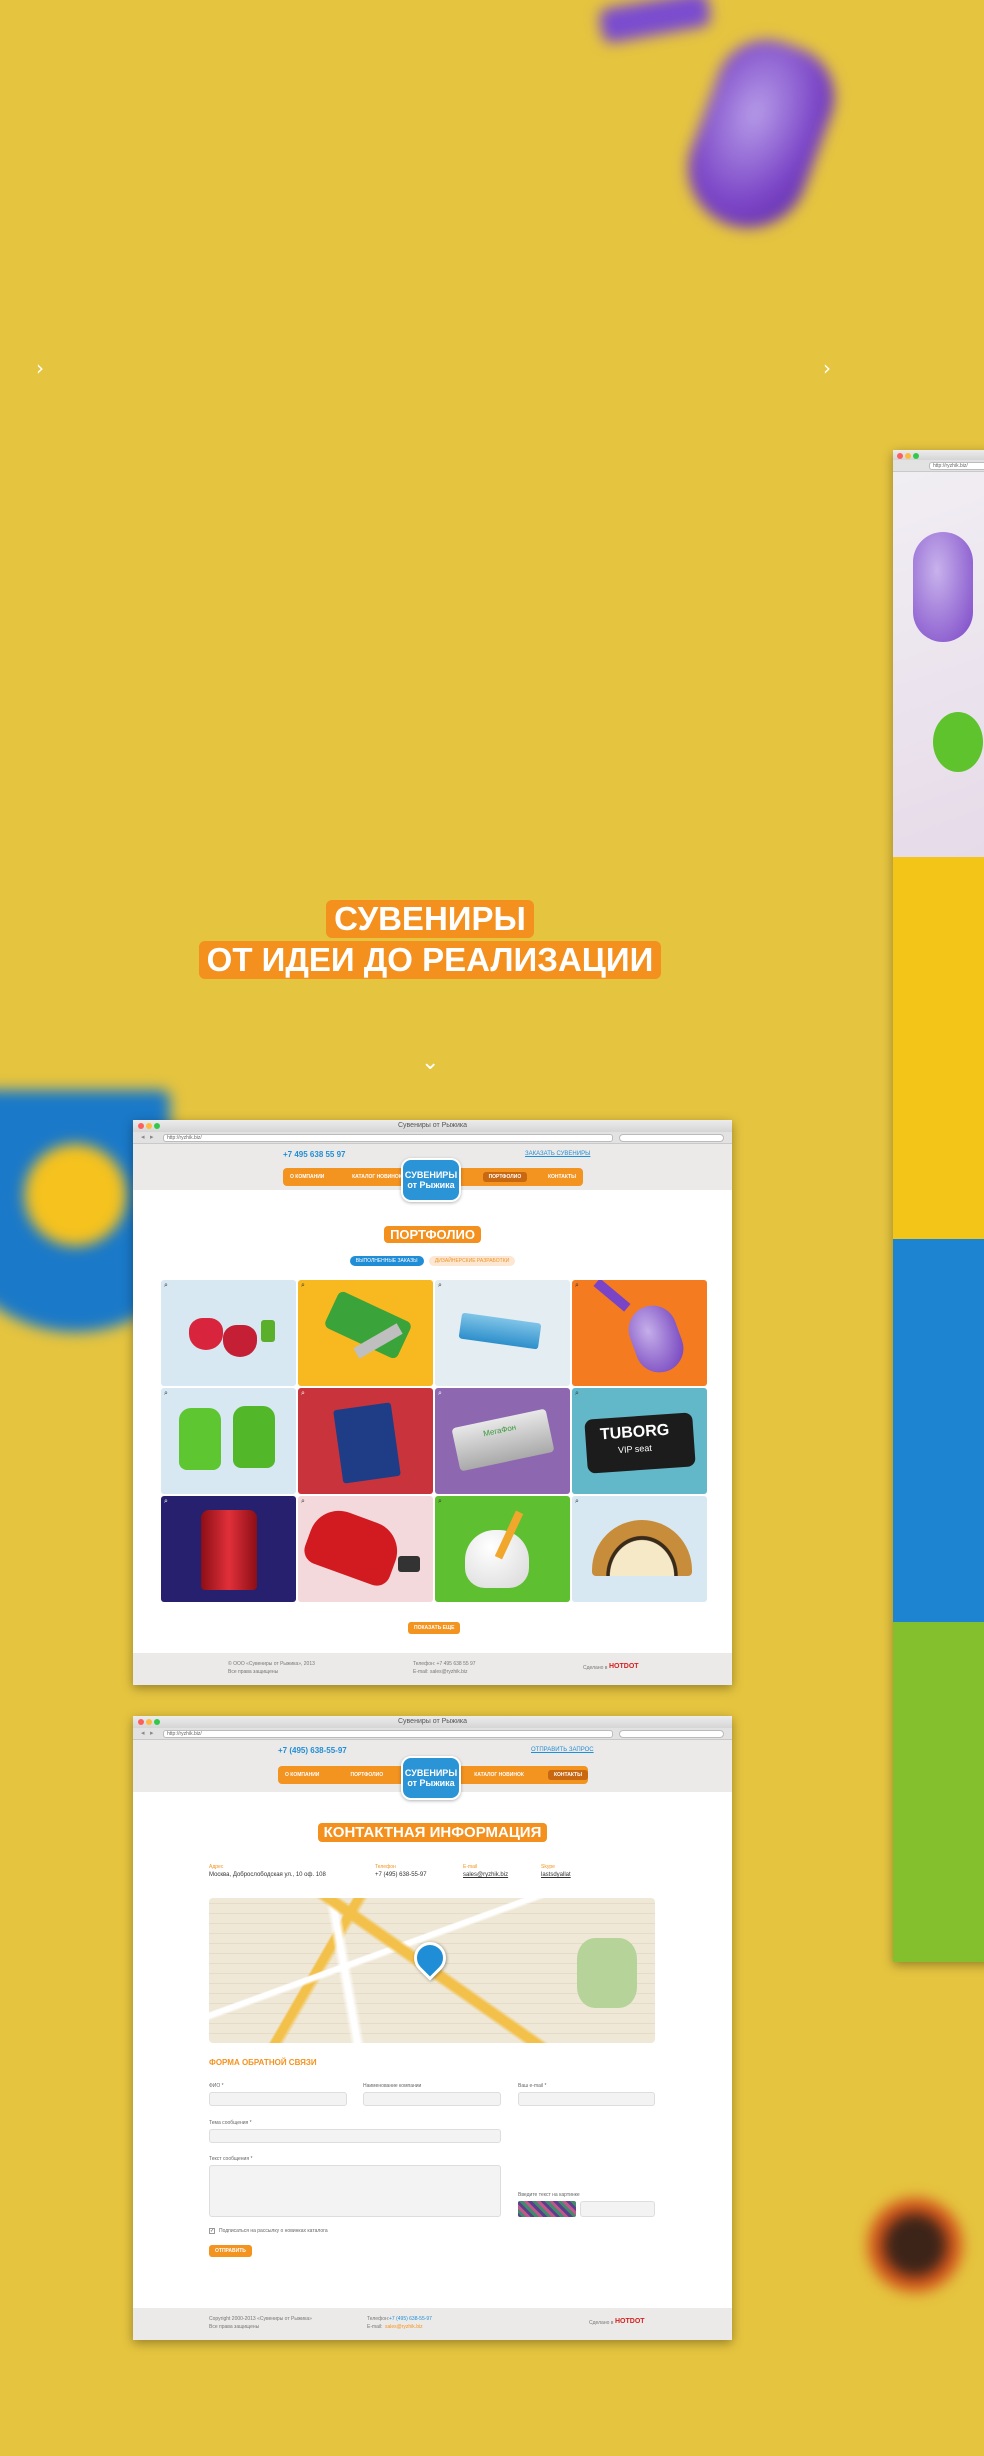  What do you see at coordinates (639, 1549) in the screenshot?
I see `portfolio-item-fan: ⌕` at bounding box center [639, 1549].